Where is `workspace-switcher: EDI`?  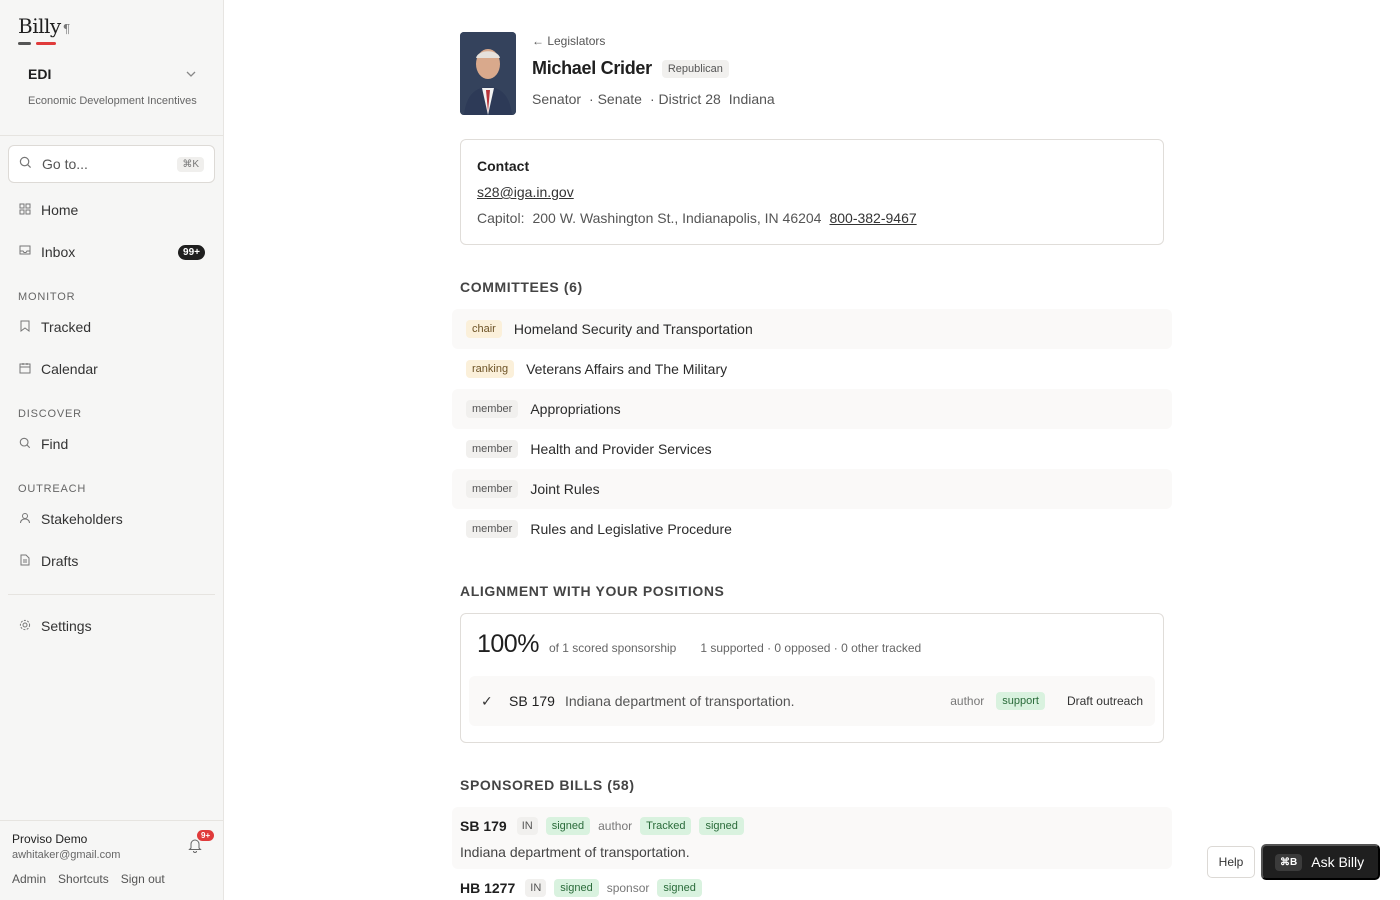 workspace-switcher: EDI is located at coordinates (112, 74).